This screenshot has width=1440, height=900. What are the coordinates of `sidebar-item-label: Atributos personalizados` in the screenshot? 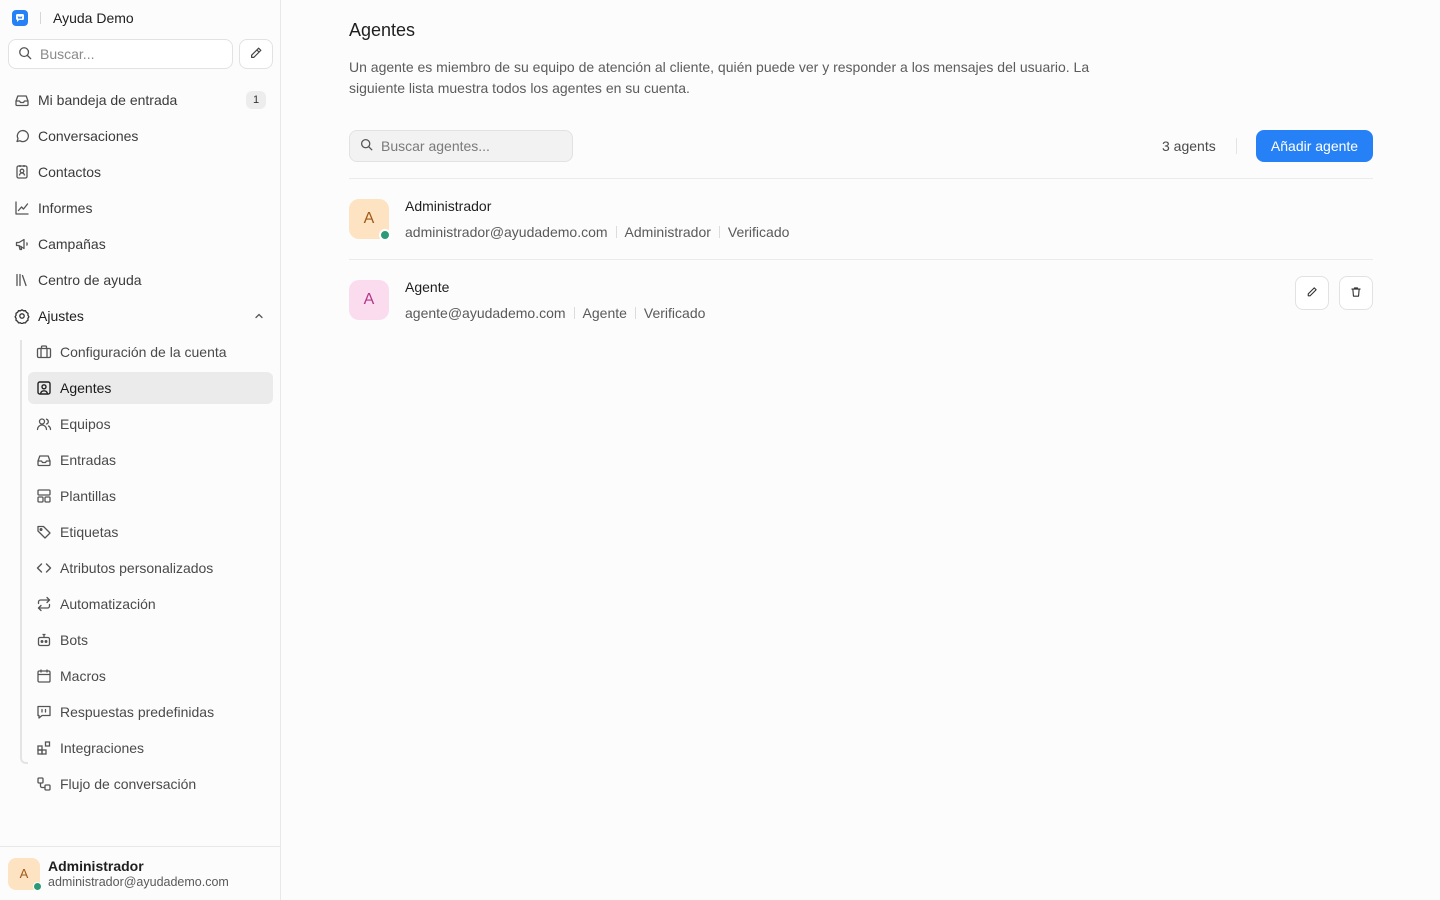 It's located at (137, 568).